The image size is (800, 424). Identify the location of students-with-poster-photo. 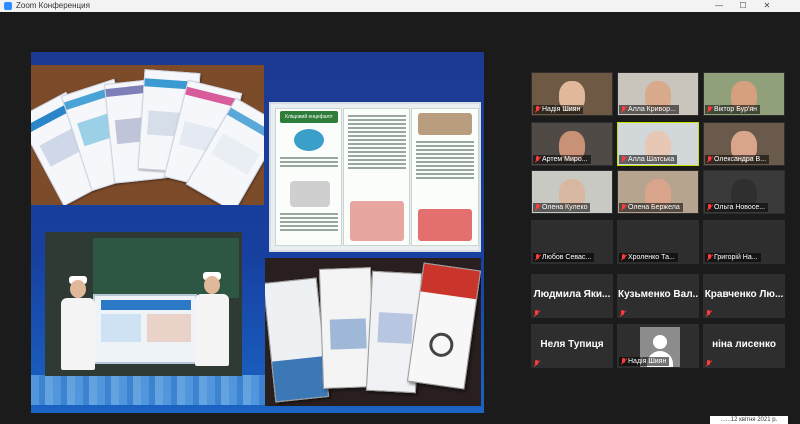
(143, 304).